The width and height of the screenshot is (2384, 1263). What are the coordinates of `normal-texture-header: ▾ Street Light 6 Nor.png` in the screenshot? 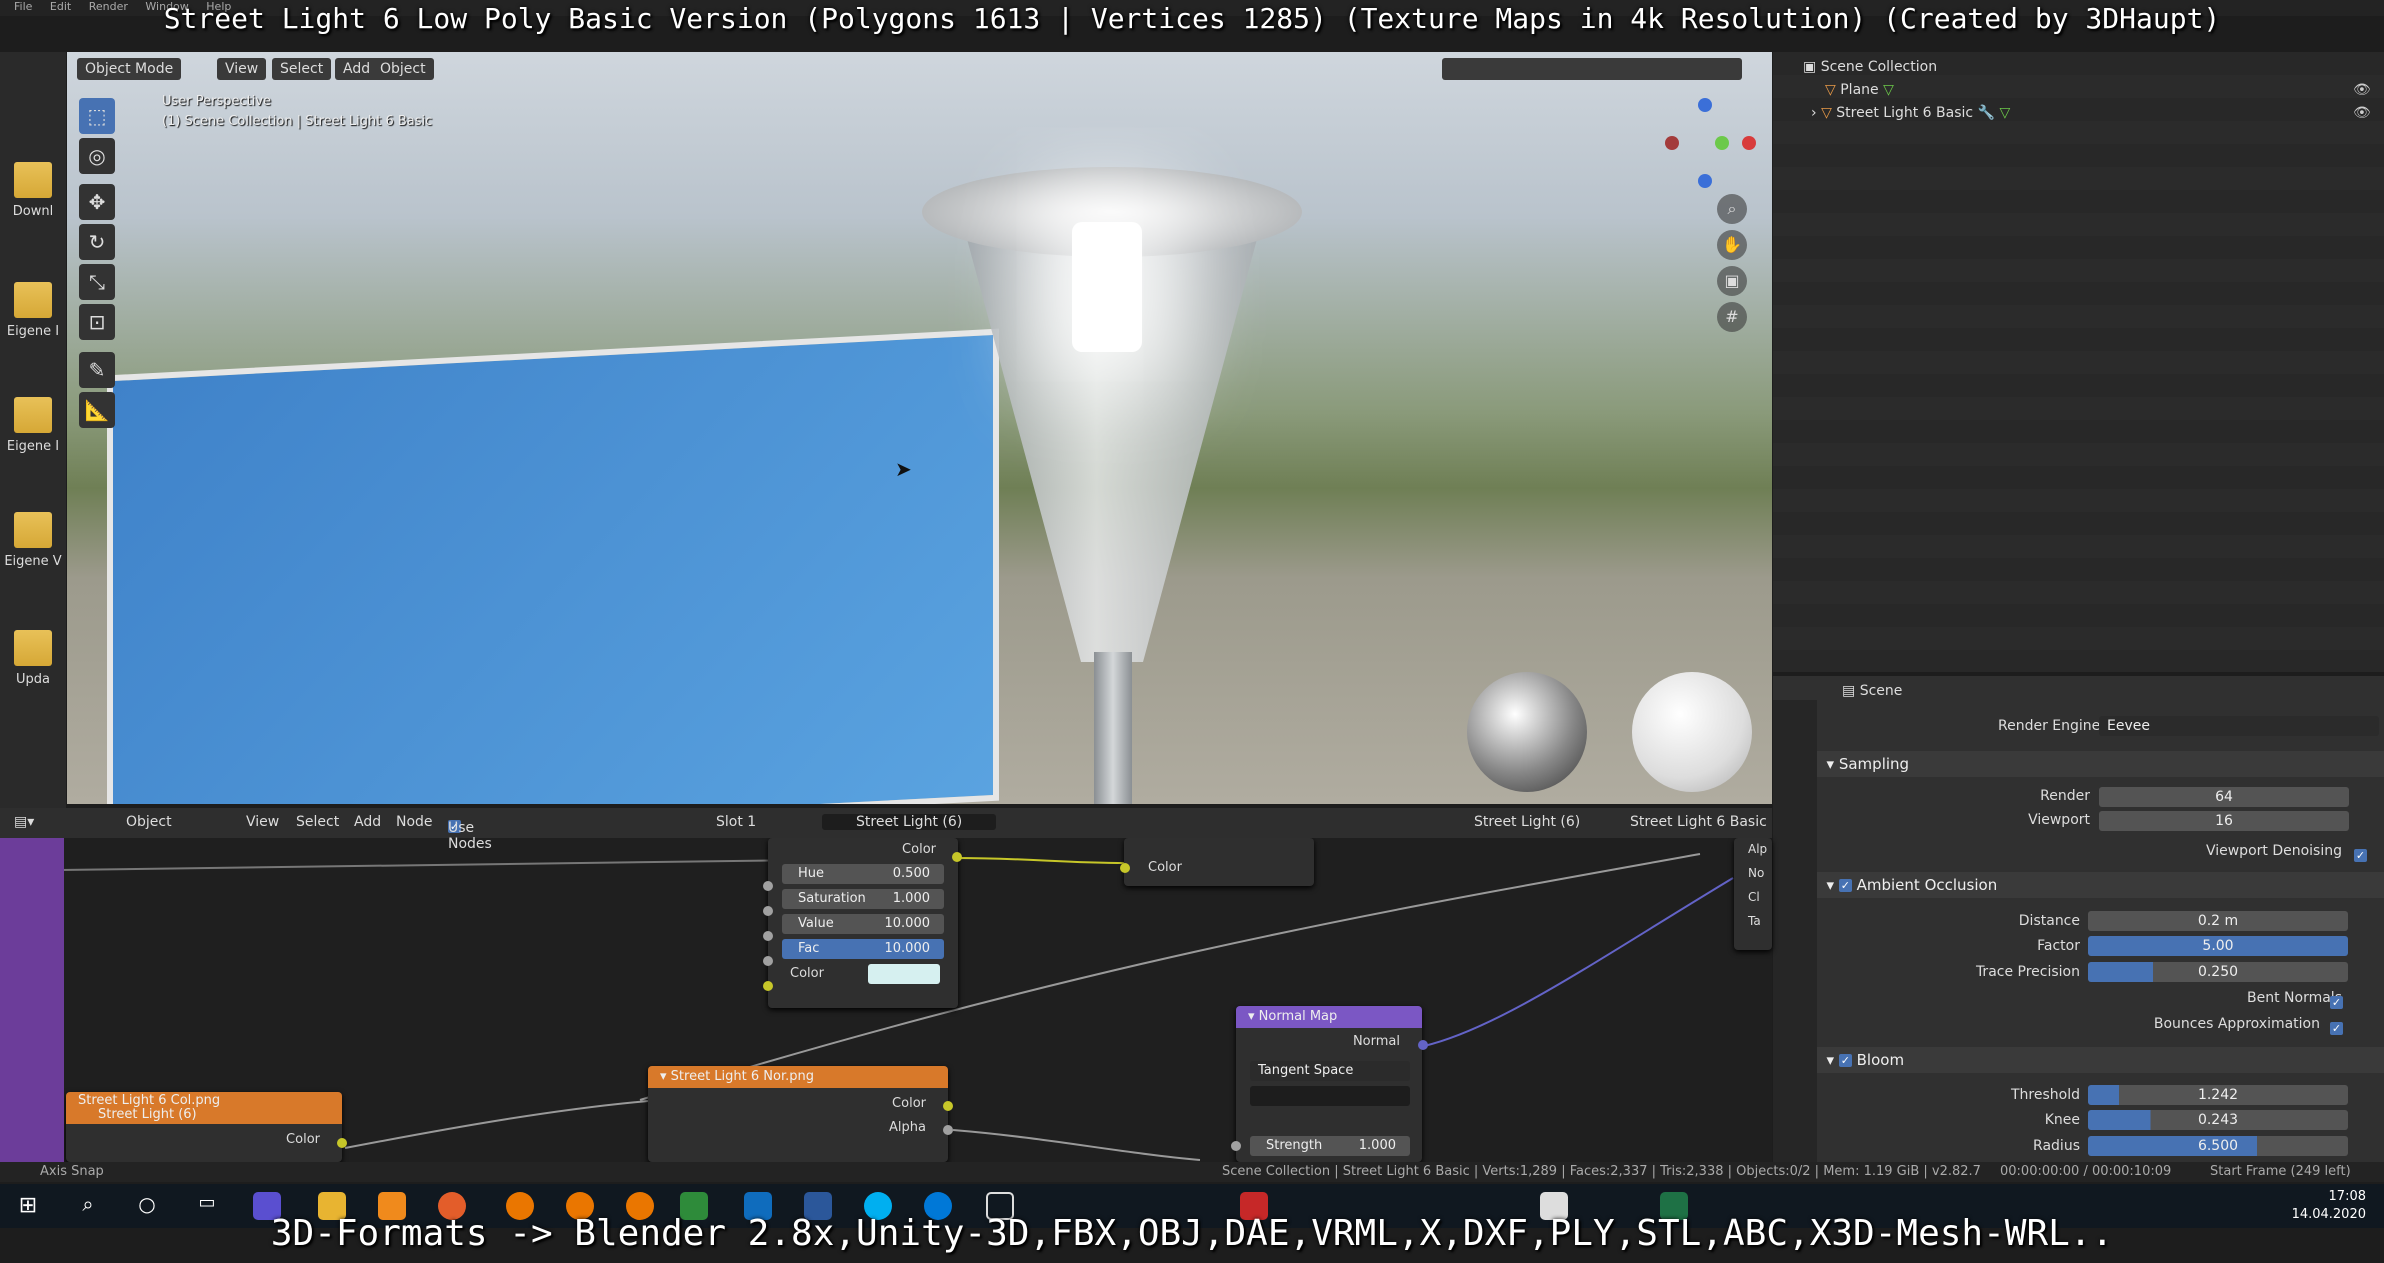 It's located at (798, 1077).